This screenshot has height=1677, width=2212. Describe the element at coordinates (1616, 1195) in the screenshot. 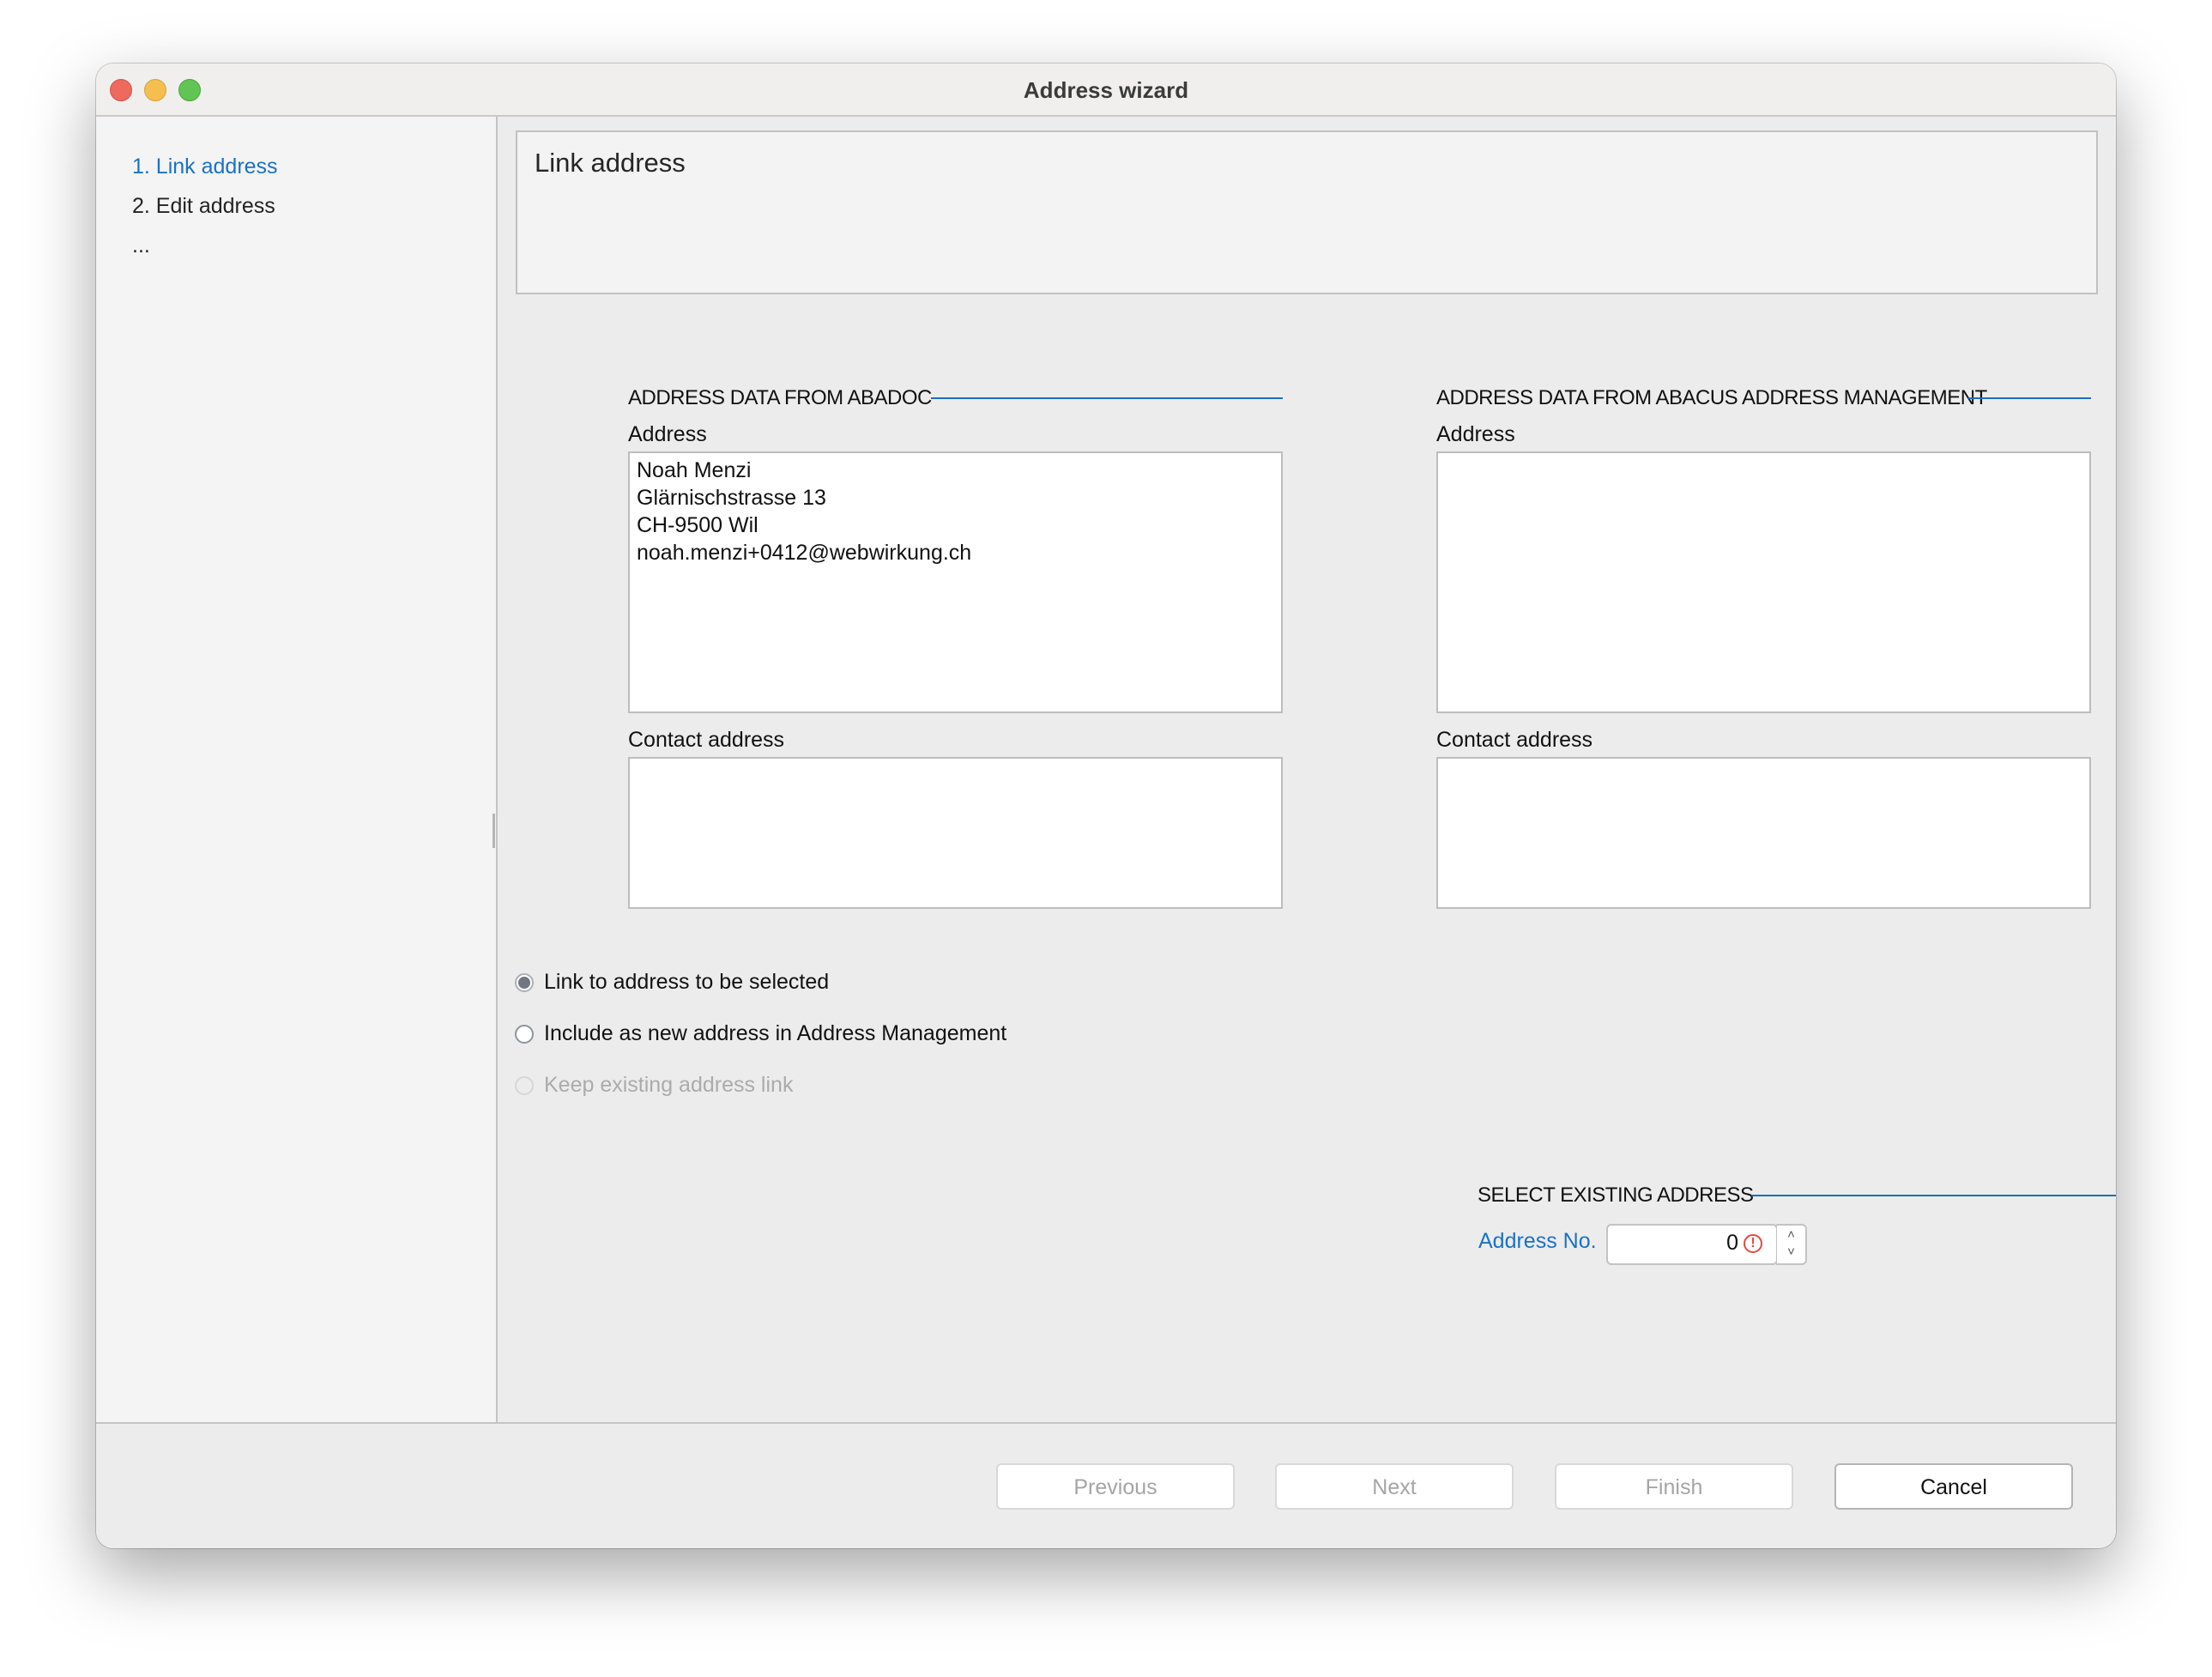

I see `select-existing-section-title: SELECT EXISTING ADDRESS` at that location.